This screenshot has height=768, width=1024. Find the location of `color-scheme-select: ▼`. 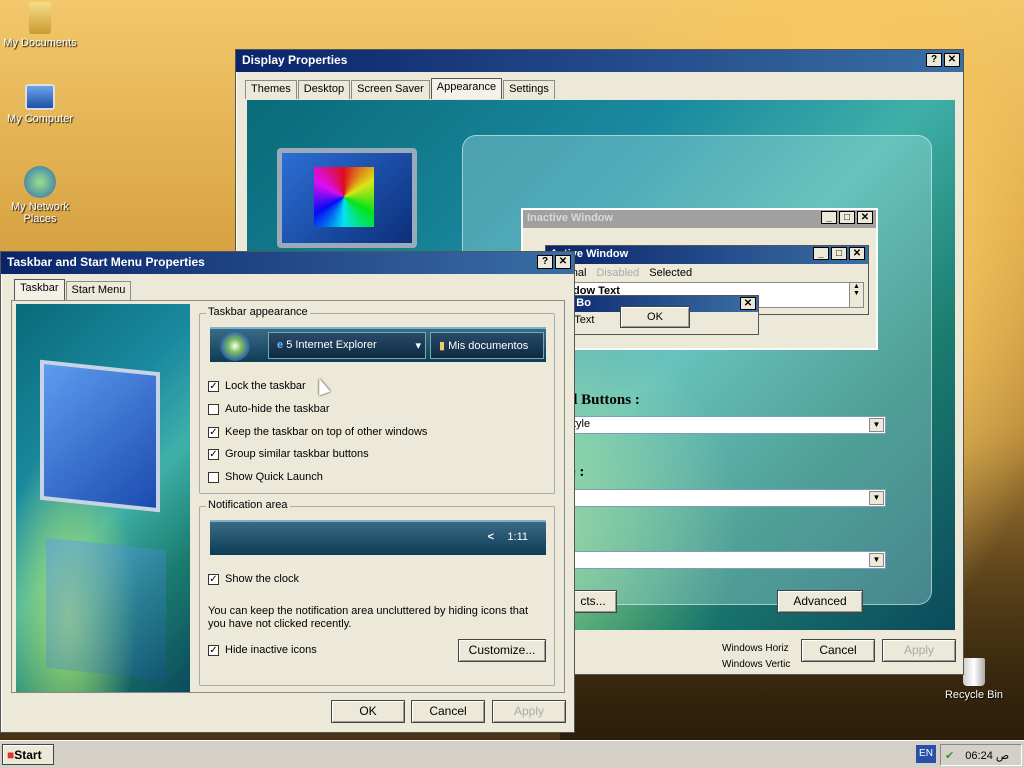

color-scheme-select: ▼ is located at coordinates (727, 498).